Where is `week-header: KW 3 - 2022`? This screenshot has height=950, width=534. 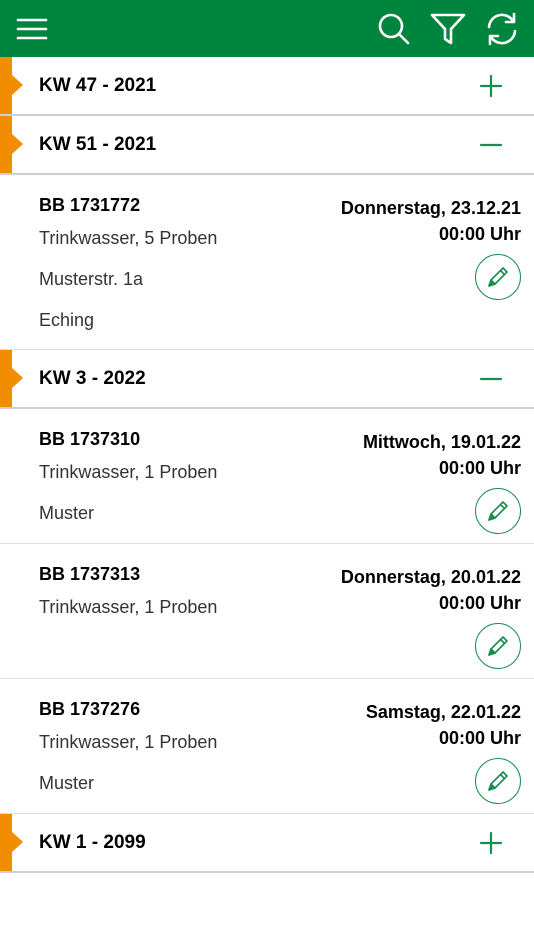 week-header: KW 3 - 2022 is located at coordinates (267, 379).